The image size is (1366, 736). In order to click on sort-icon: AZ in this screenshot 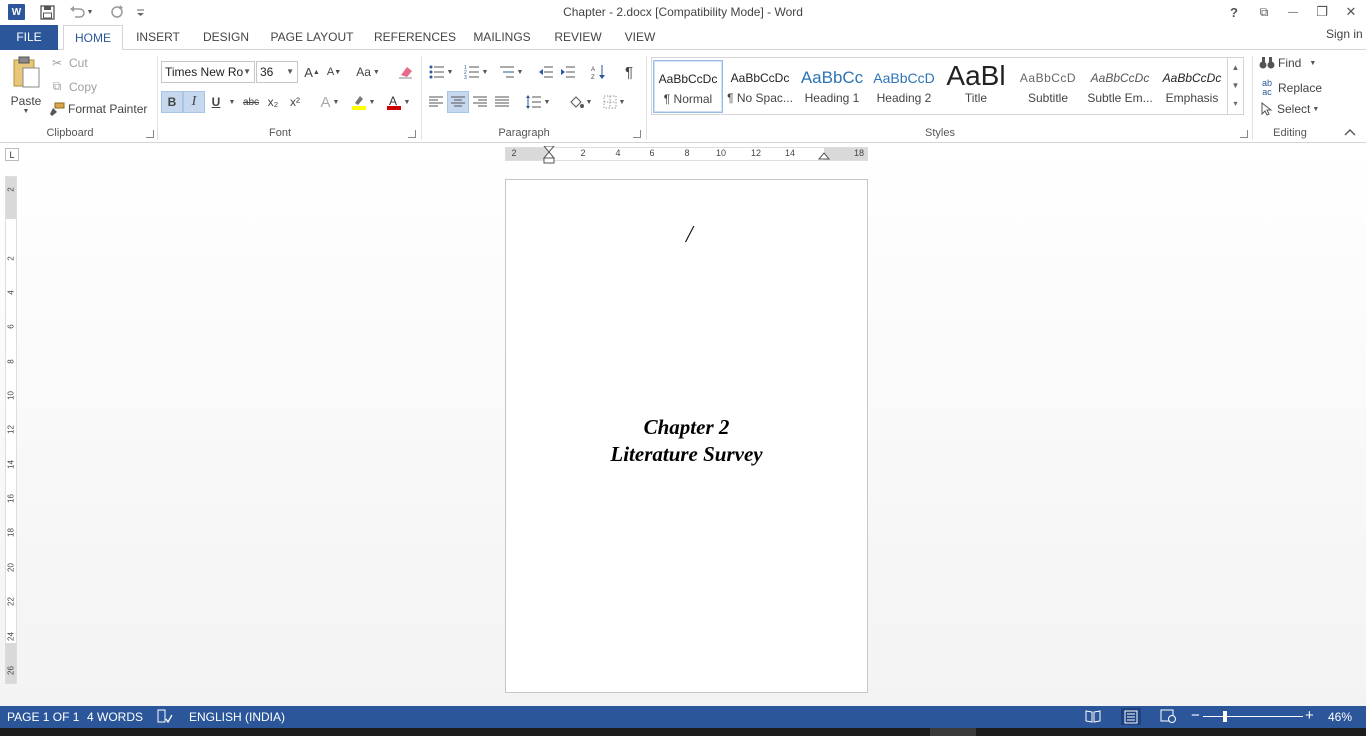, I will do `click(599, 72)`.